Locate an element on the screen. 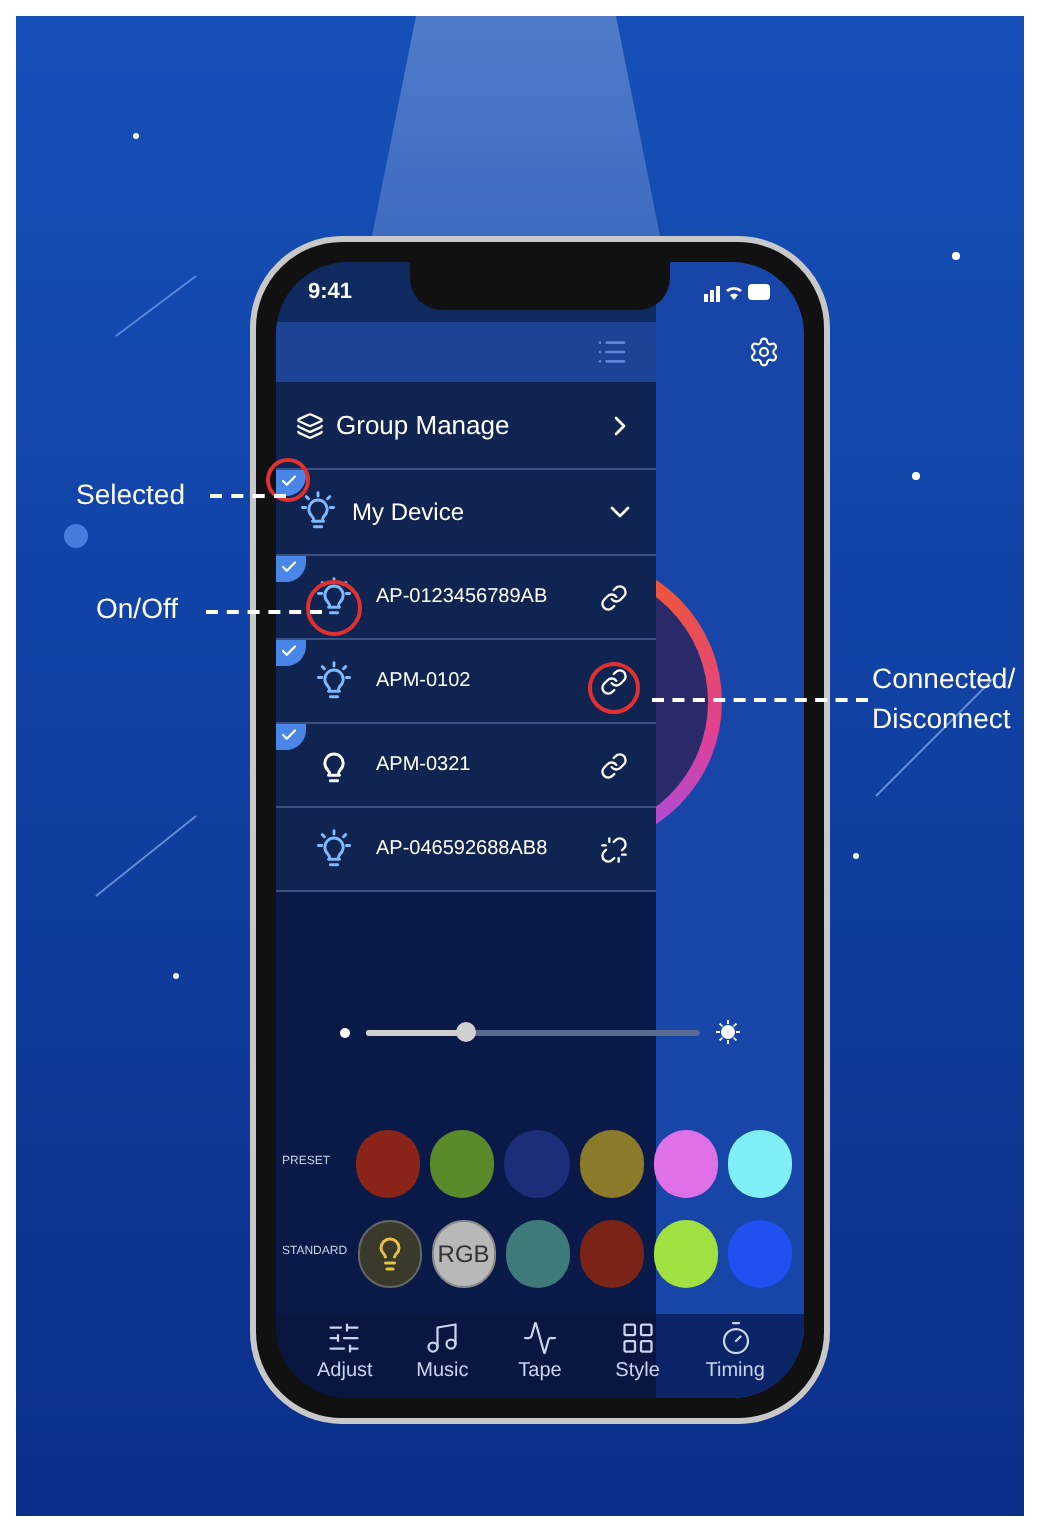  device-row: APM-0321 is located at coordinates (466, 766).